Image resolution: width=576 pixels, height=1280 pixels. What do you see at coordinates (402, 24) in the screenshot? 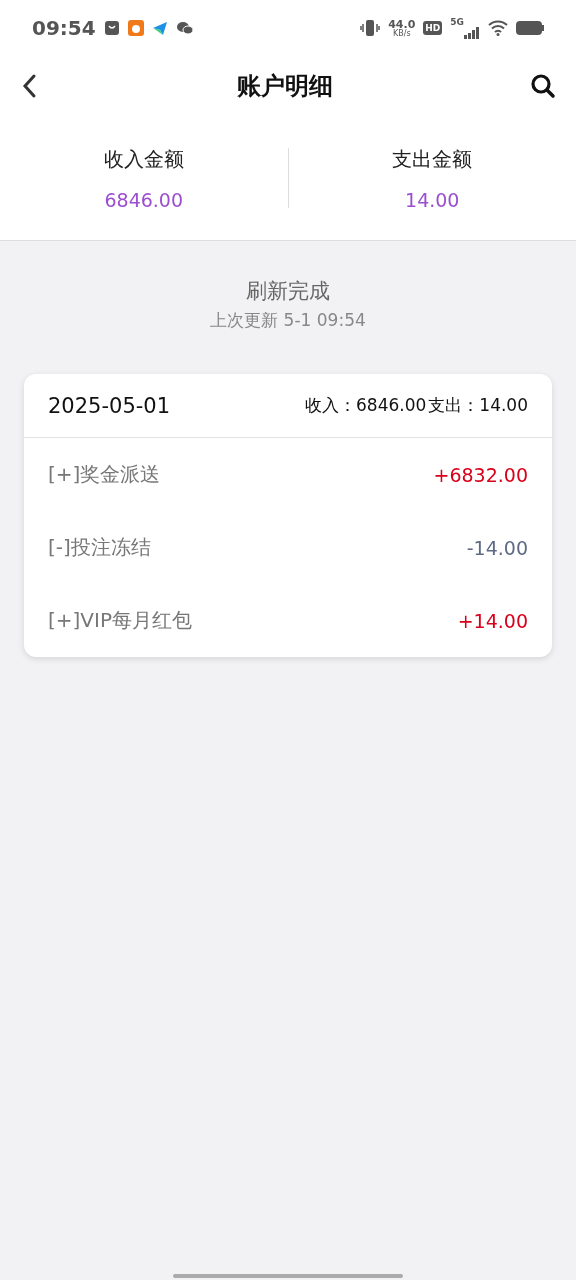
I see `speed-value: 44.0` at bounding box center [402, 24].